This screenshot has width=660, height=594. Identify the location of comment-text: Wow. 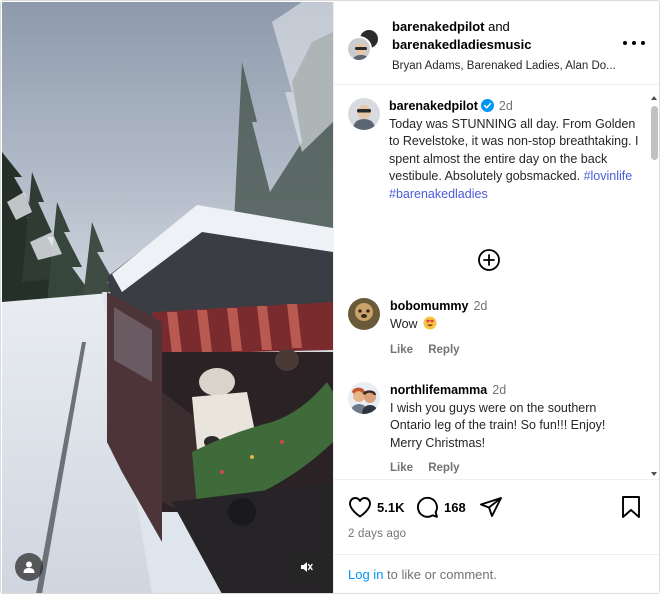
(404, 323).